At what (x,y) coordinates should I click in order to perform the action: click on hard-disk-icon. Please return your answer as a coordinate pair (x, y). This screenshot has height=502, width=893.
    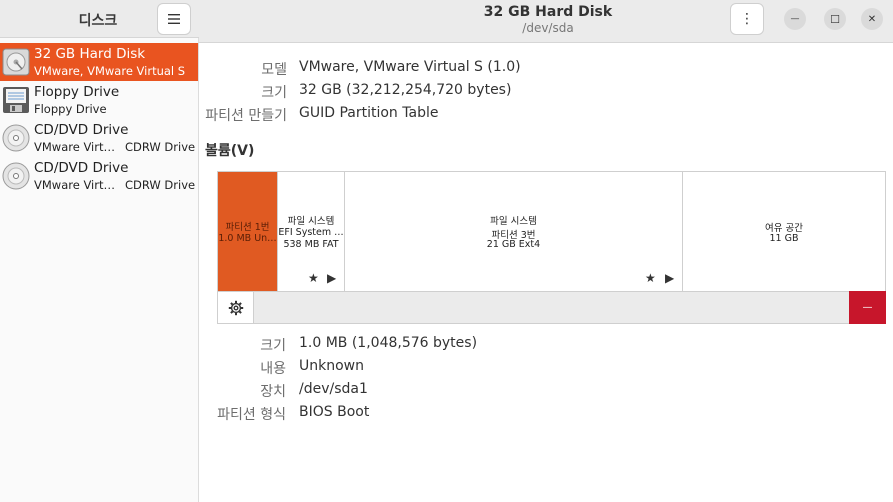
    Looking at the image, I should click on (16, 62).